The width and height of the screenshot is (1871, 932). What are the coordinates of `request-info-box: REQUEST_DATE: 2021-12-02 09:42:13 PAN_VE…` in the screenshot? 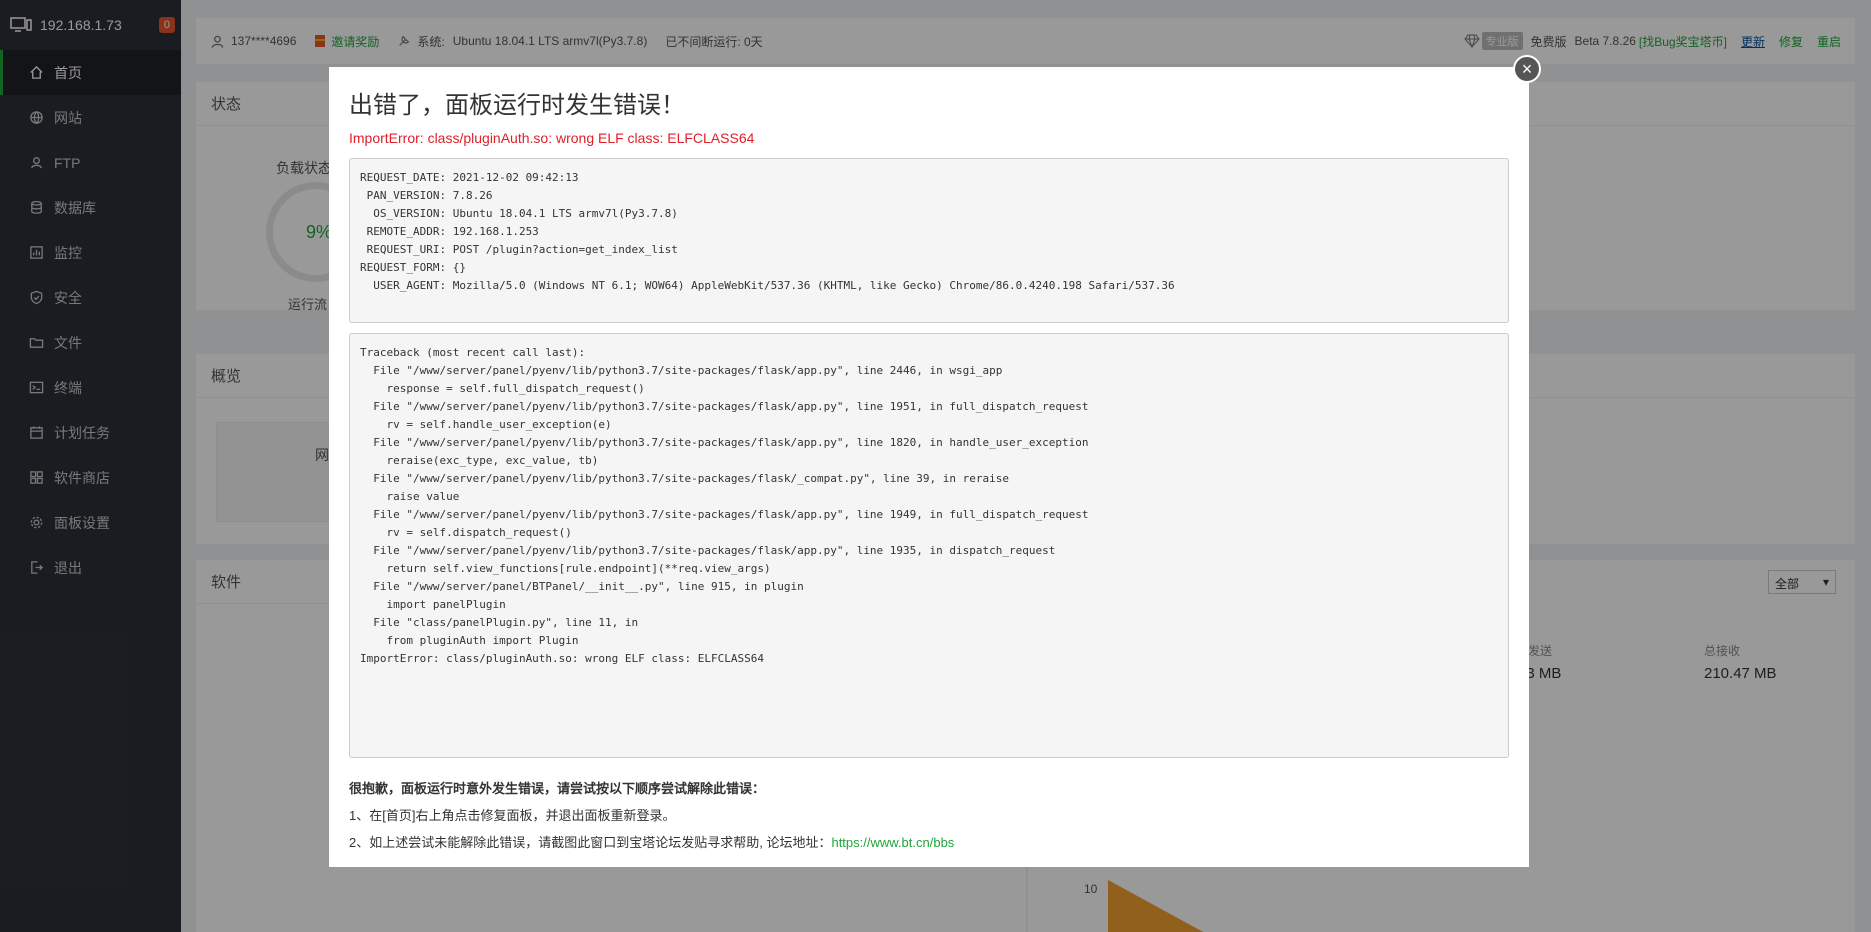 It's located at (929, 240).